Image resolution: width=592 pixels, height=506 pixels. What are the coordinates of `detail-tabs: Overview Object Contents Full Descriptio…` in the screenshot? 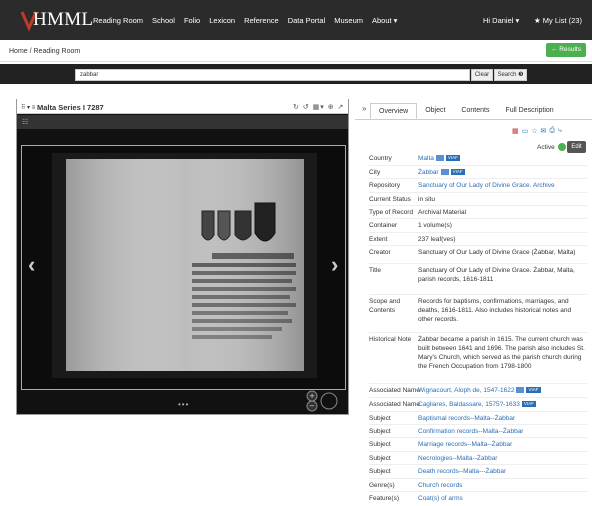 It's located at (466, 111).